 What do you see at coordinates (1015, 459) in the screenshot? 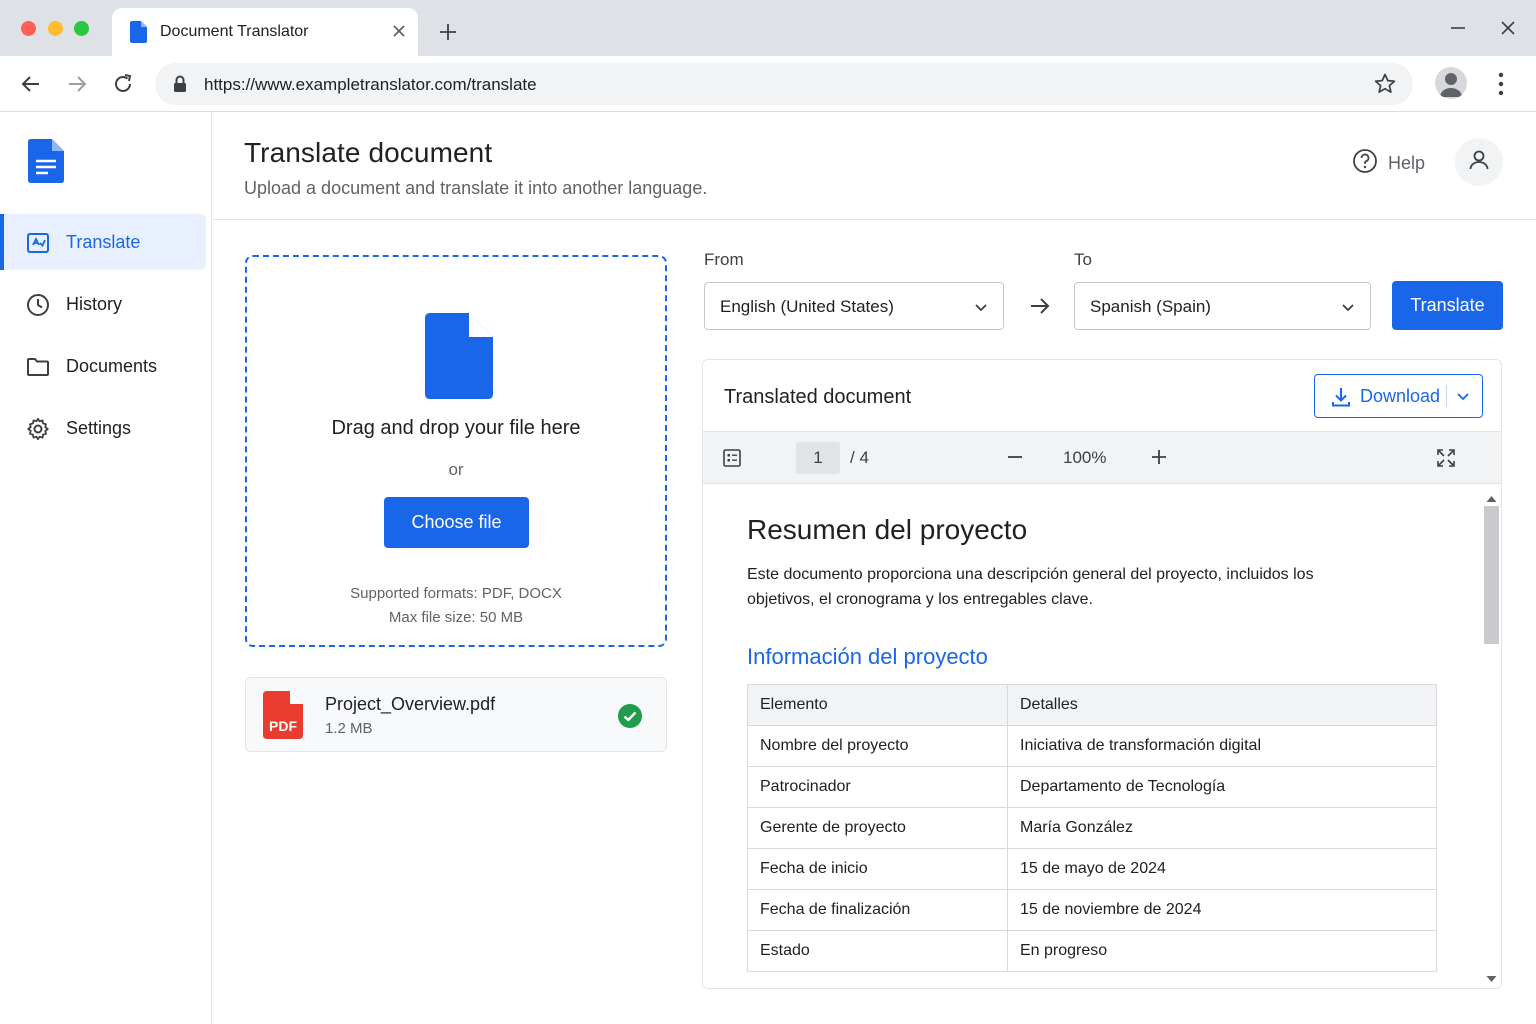
I see `zoom-out-minus-icon` at bounding box center [1015, 459].